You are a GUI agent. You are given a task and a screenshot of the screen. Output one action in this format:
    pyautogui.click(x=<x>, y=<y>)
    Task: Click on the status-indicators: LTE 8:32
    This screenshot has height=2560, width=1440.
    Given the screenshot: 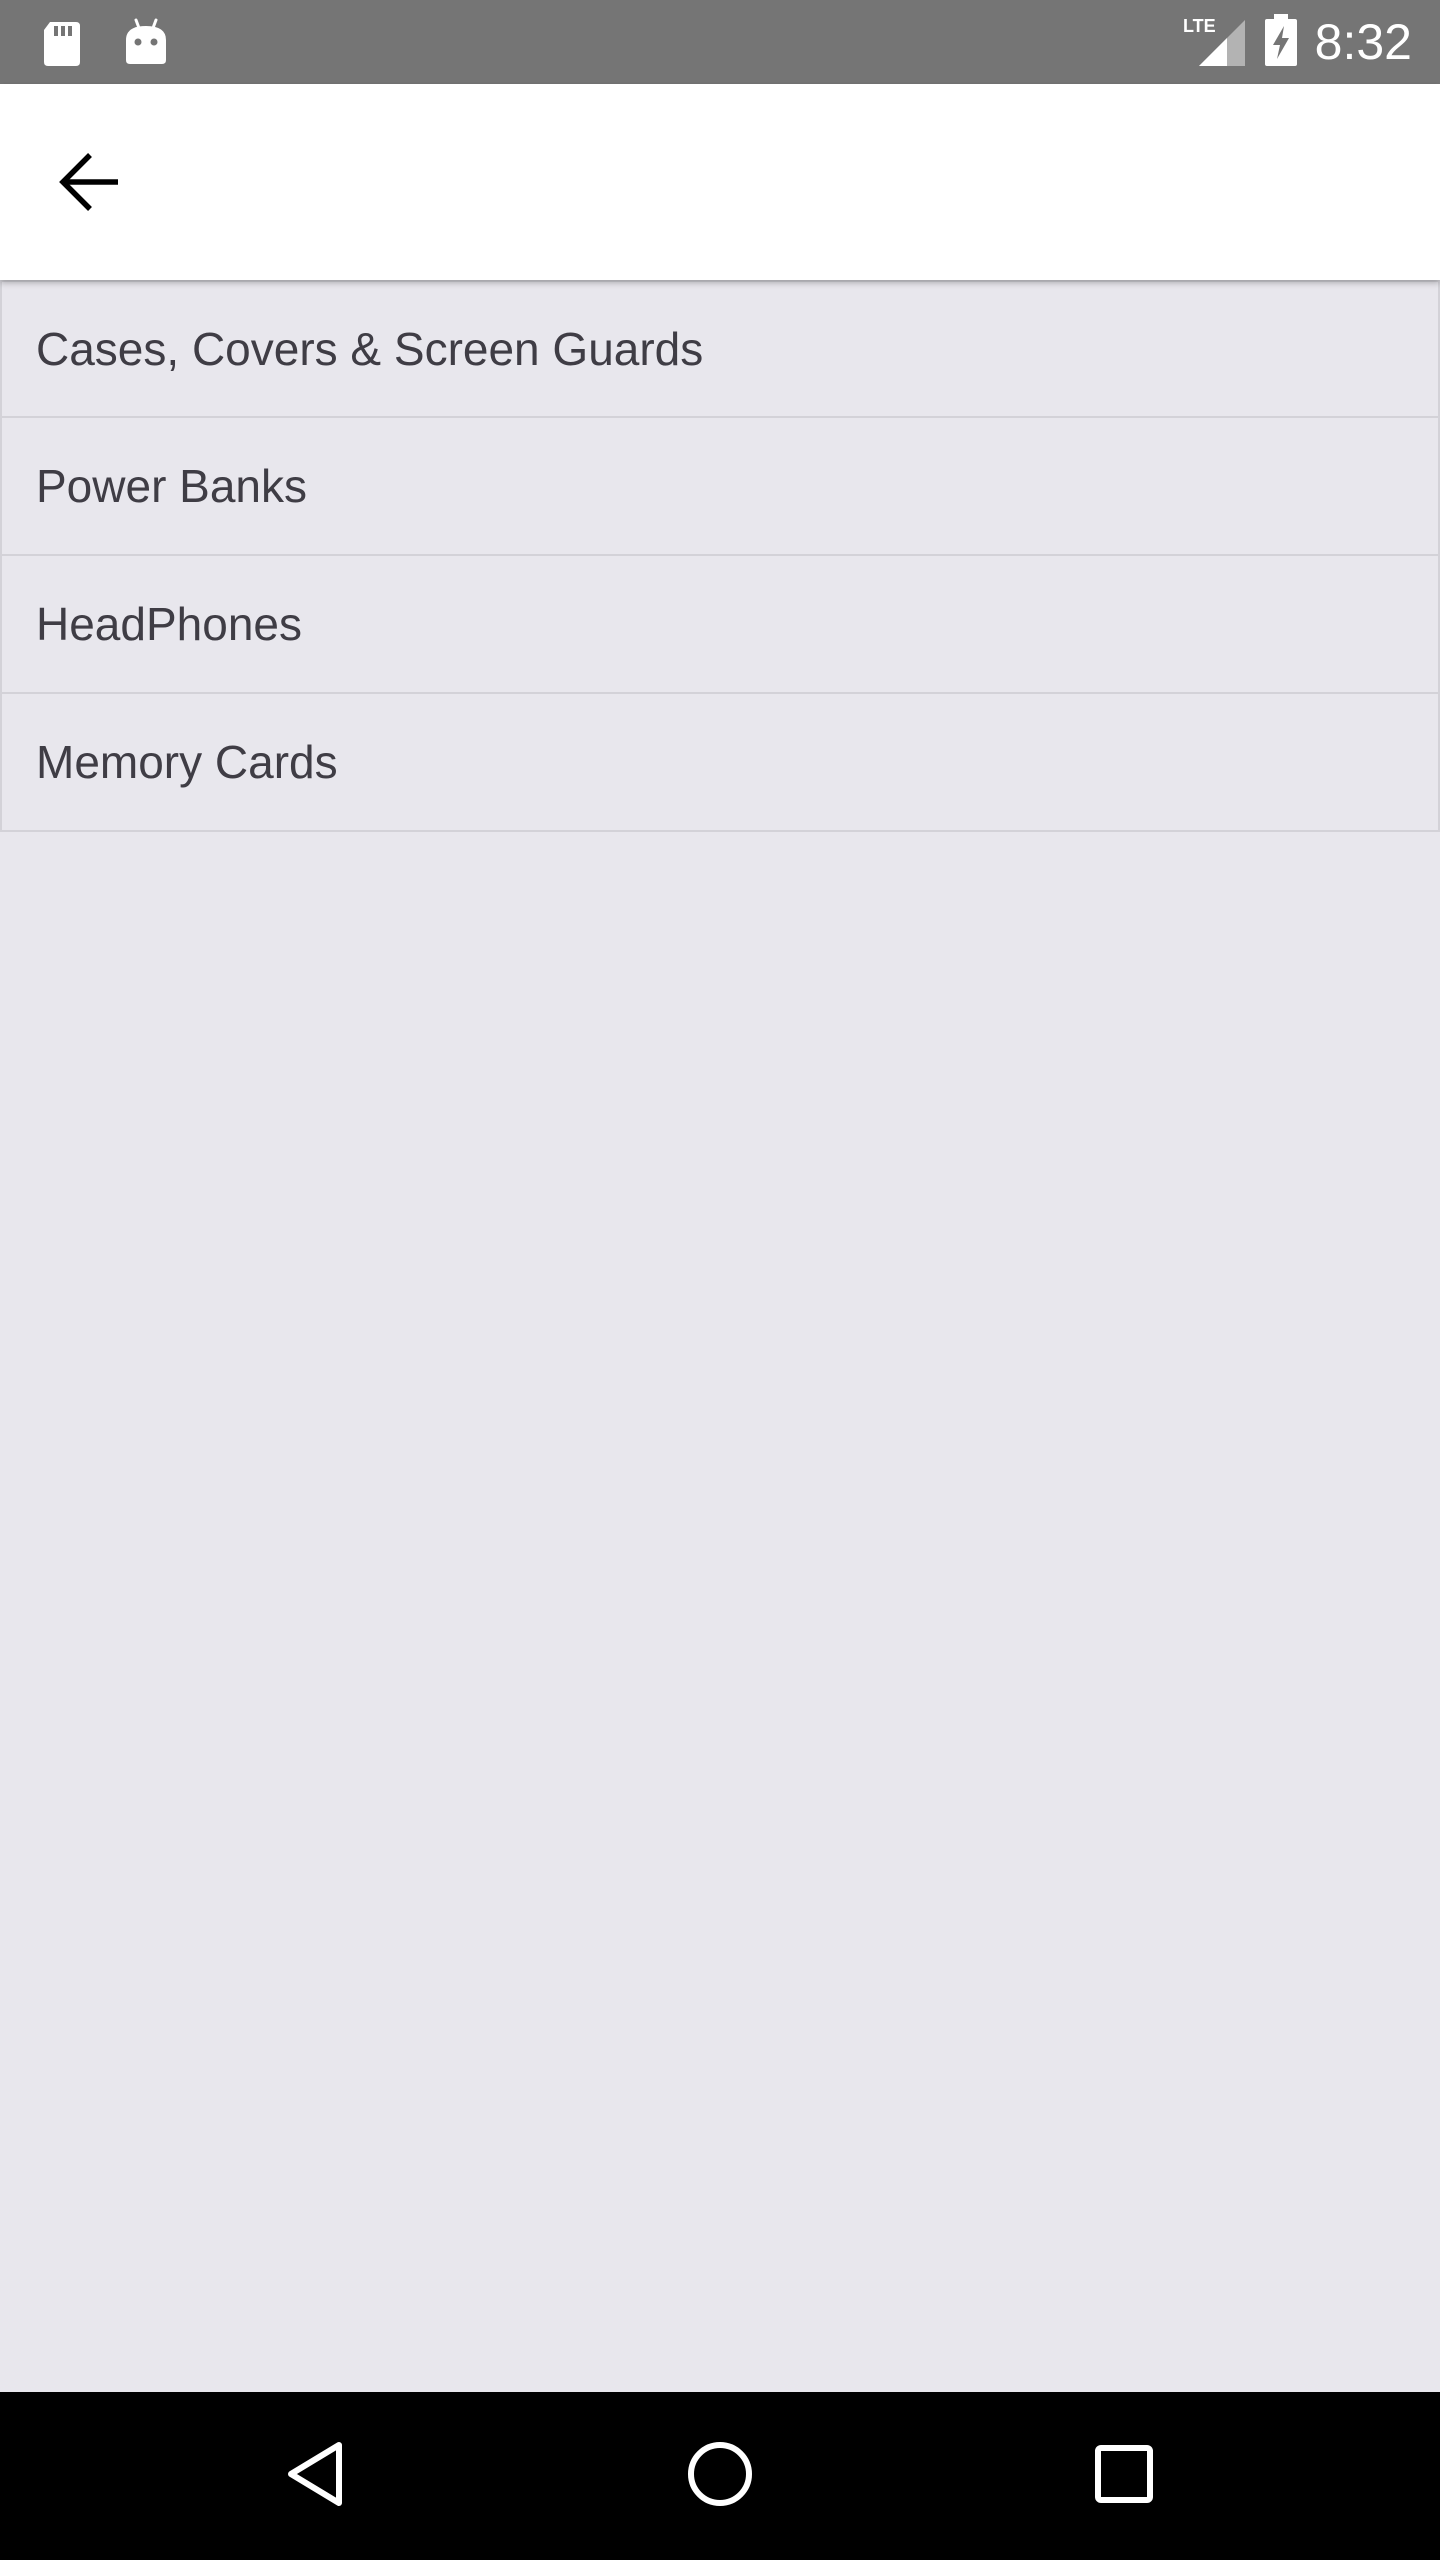 What is the action you would take?
    pyautogui.click(x=1296, y=42)
    